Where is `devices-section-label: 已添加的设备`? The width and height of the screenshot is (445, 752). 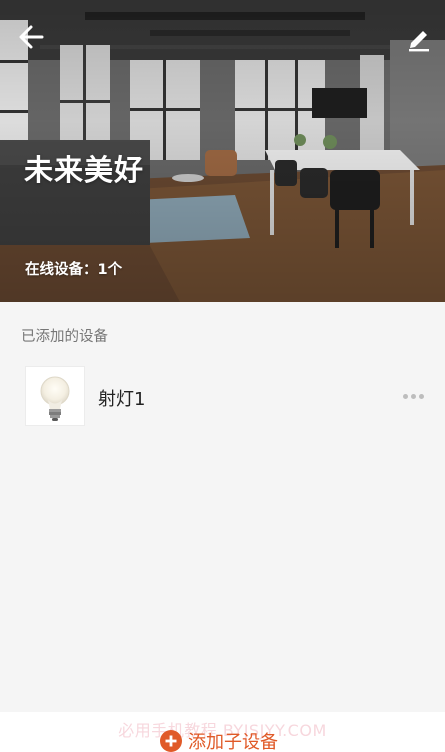
devices-section-label: 已添加的设备 is located at coordinates (64, 337).